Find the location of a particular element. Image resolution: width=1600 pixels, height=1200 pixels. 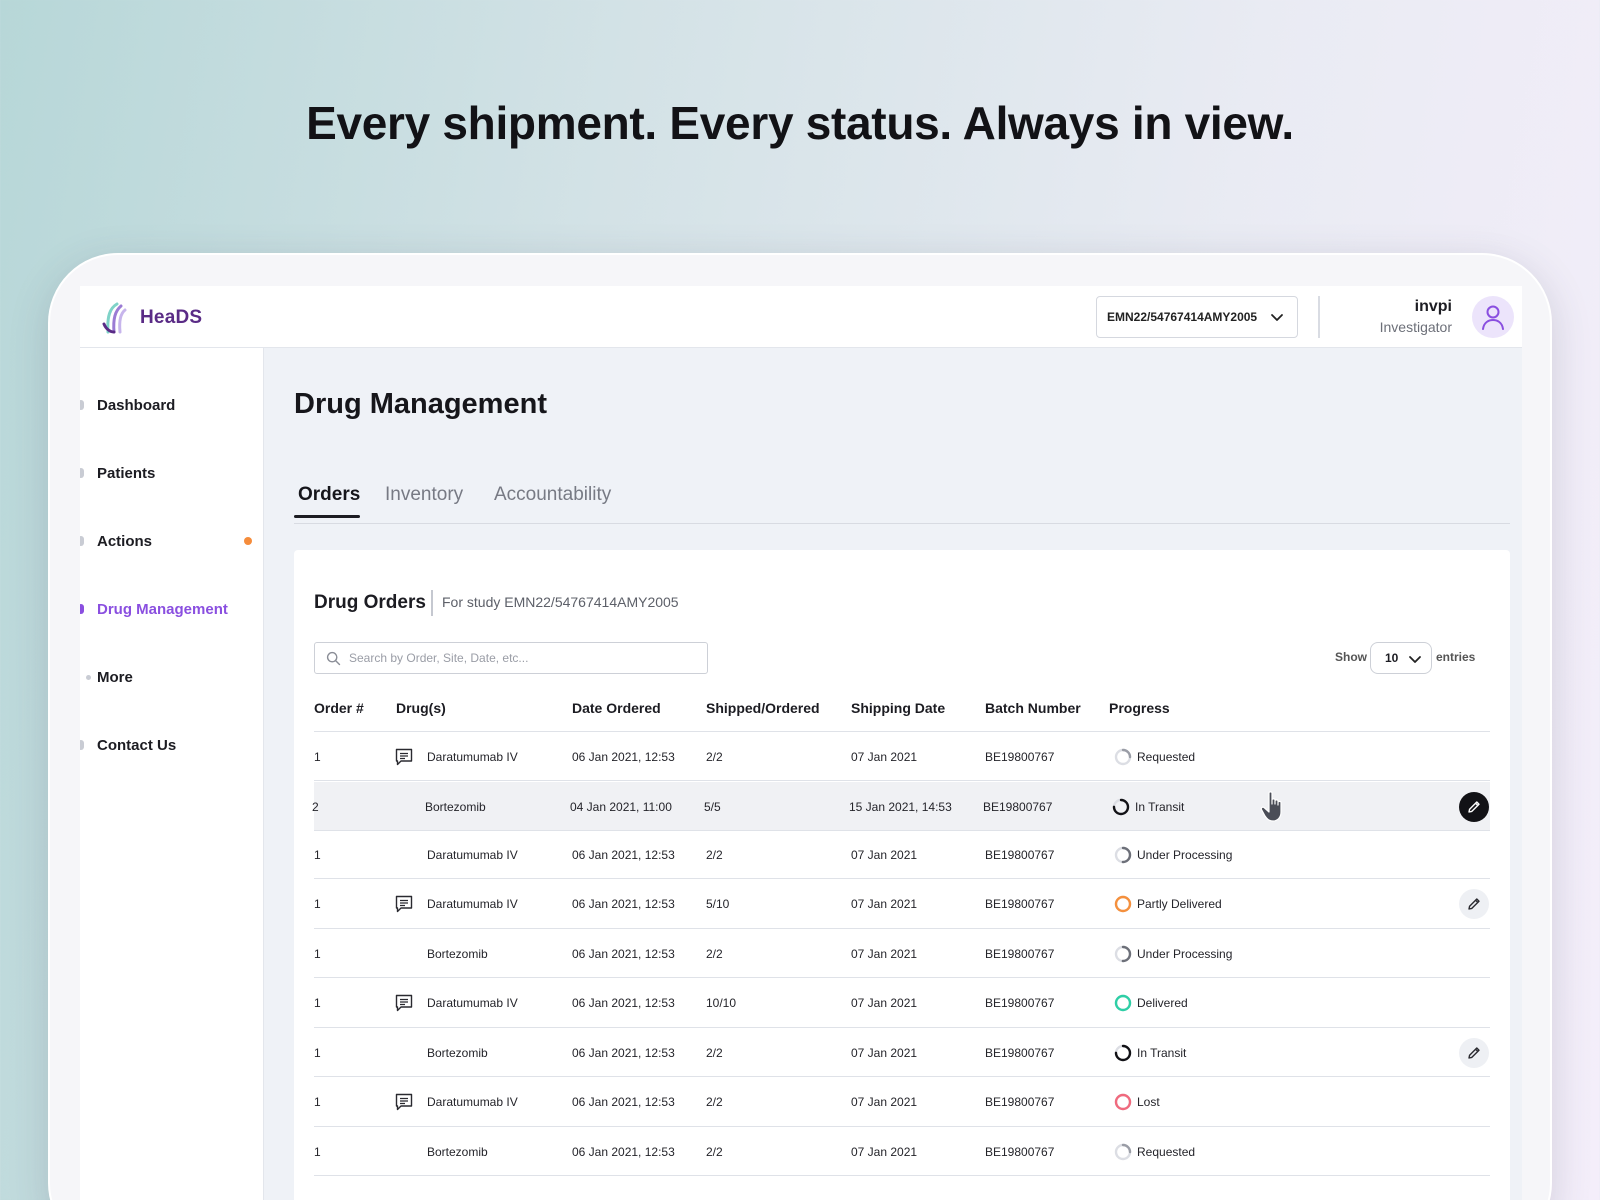

tab-accountability: Accountability is located at coordinates (552, 500).